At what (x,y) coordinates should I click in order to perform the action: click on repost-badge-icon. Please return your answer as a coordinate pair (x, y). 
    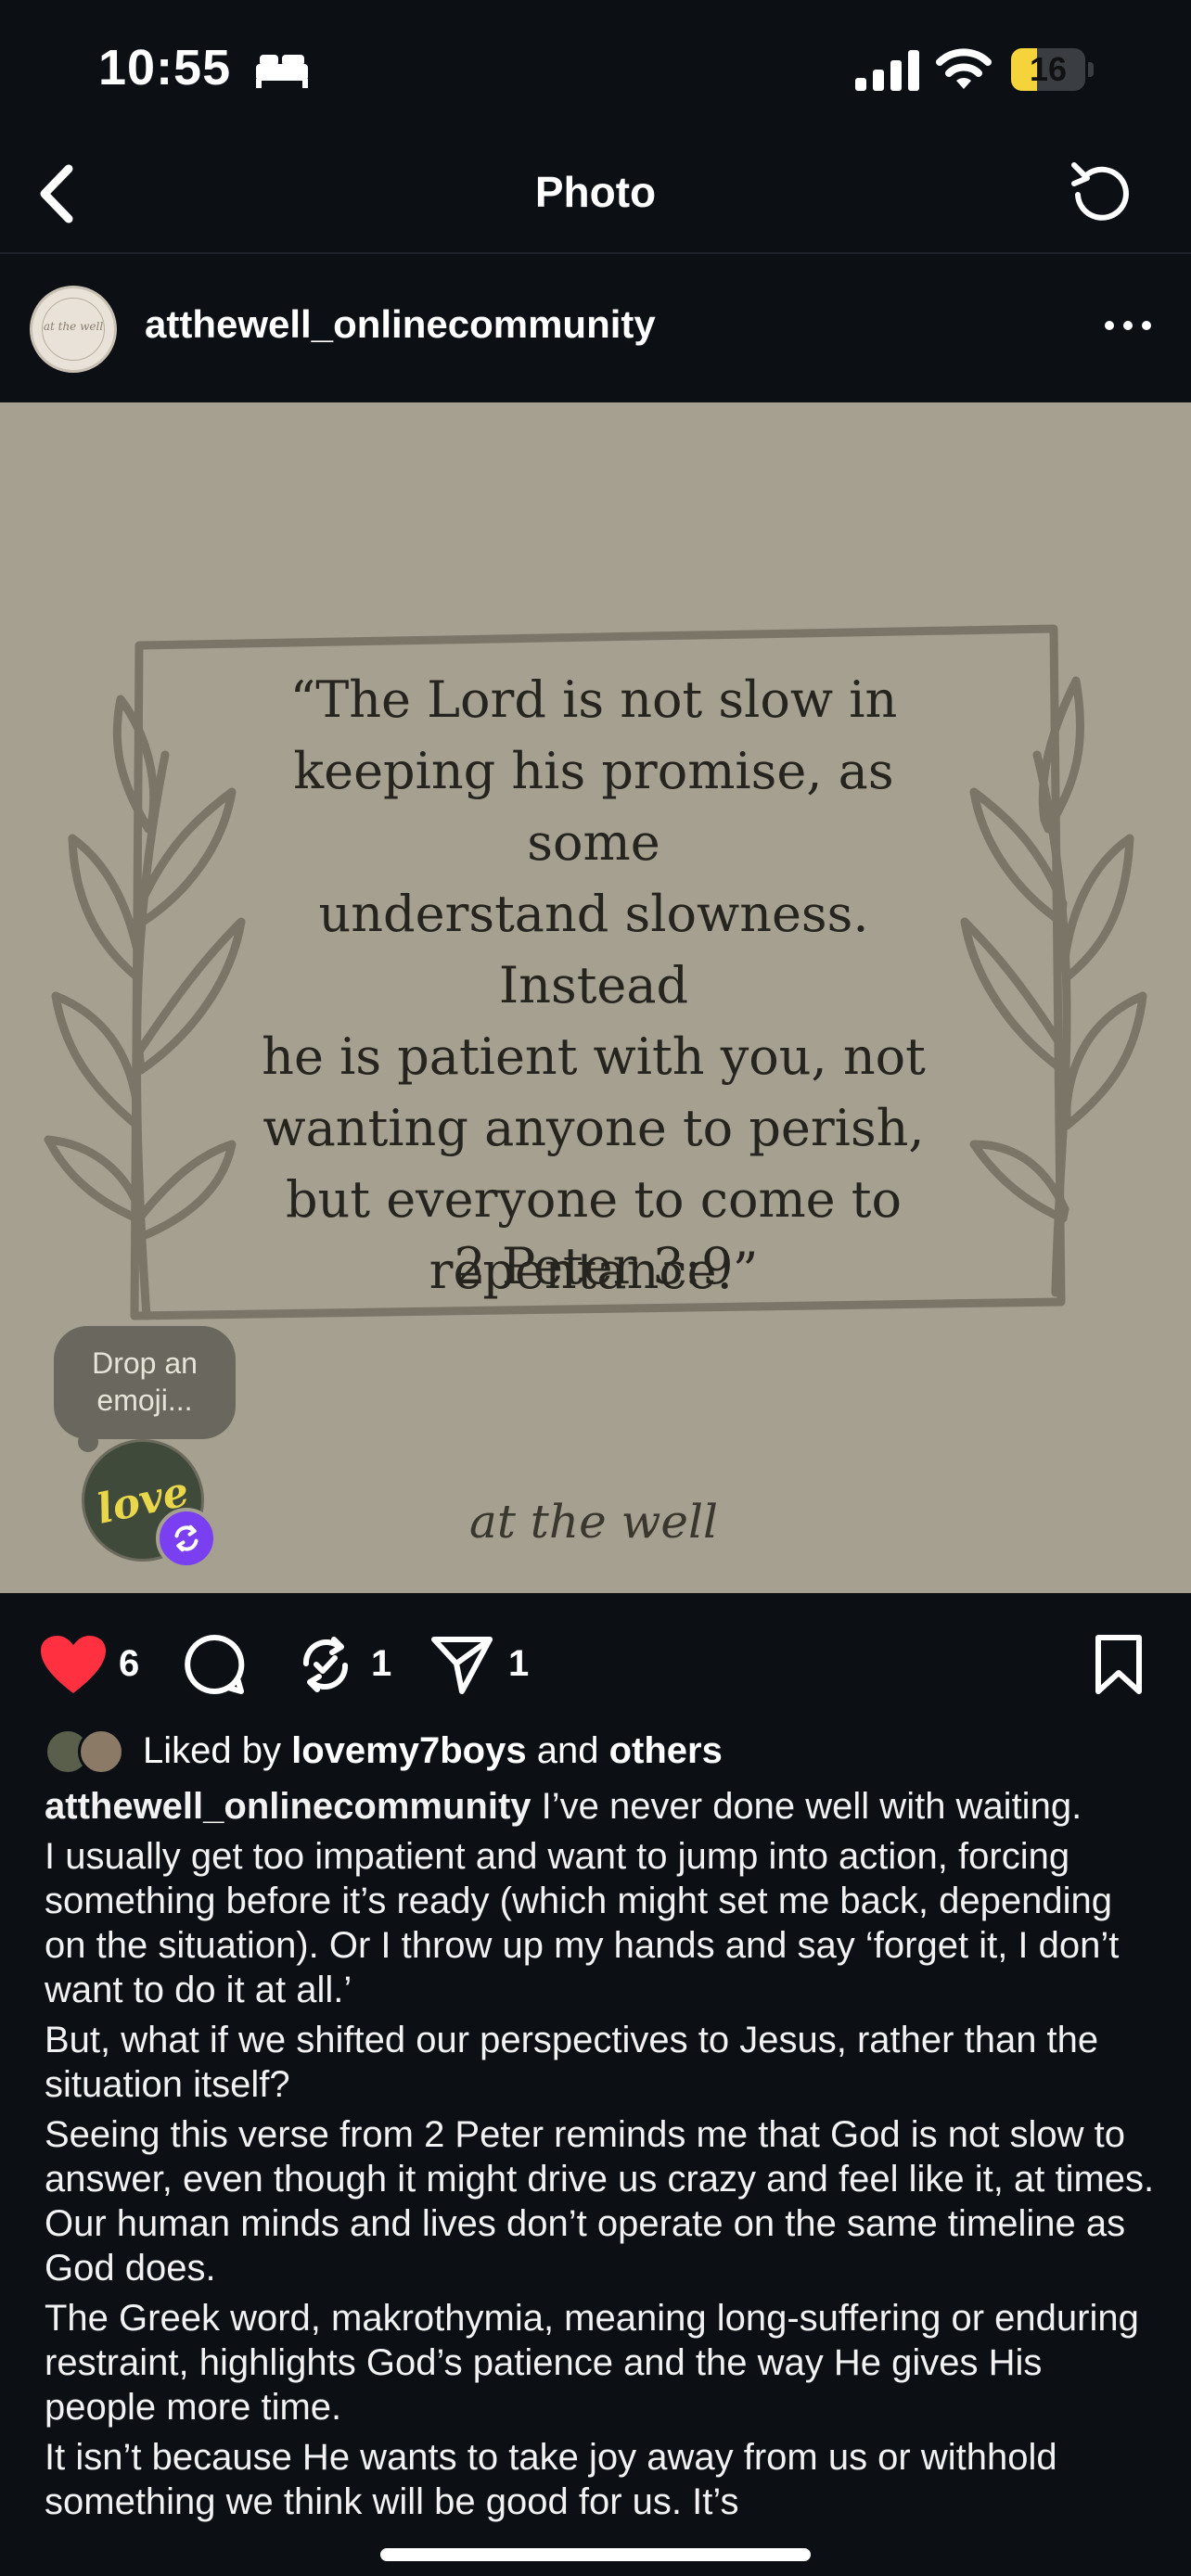
    Looking at the image, I should click on (186, 1538).